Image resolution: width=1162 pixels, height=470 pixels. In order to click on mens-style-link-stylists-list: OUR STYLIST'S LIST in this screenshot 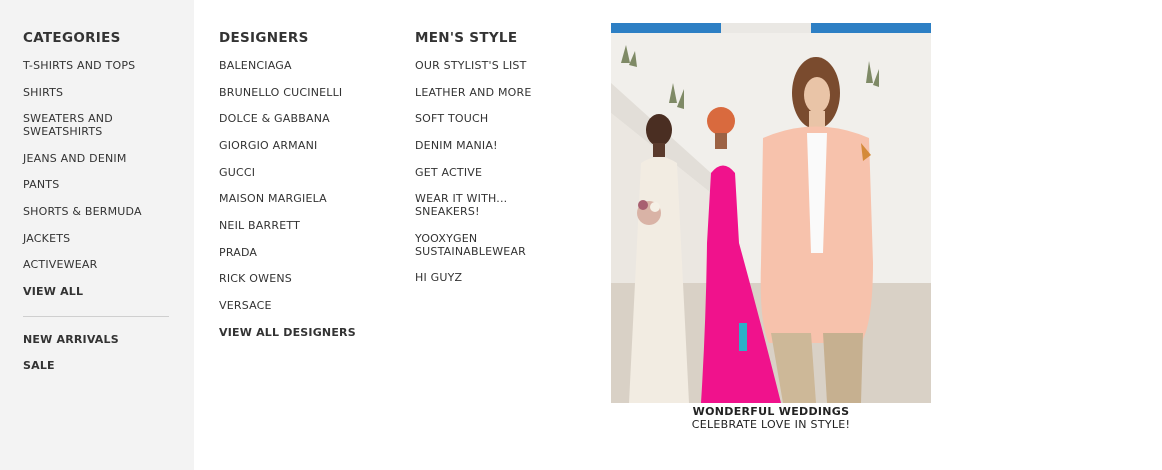, I will do `click(471, 65)`.